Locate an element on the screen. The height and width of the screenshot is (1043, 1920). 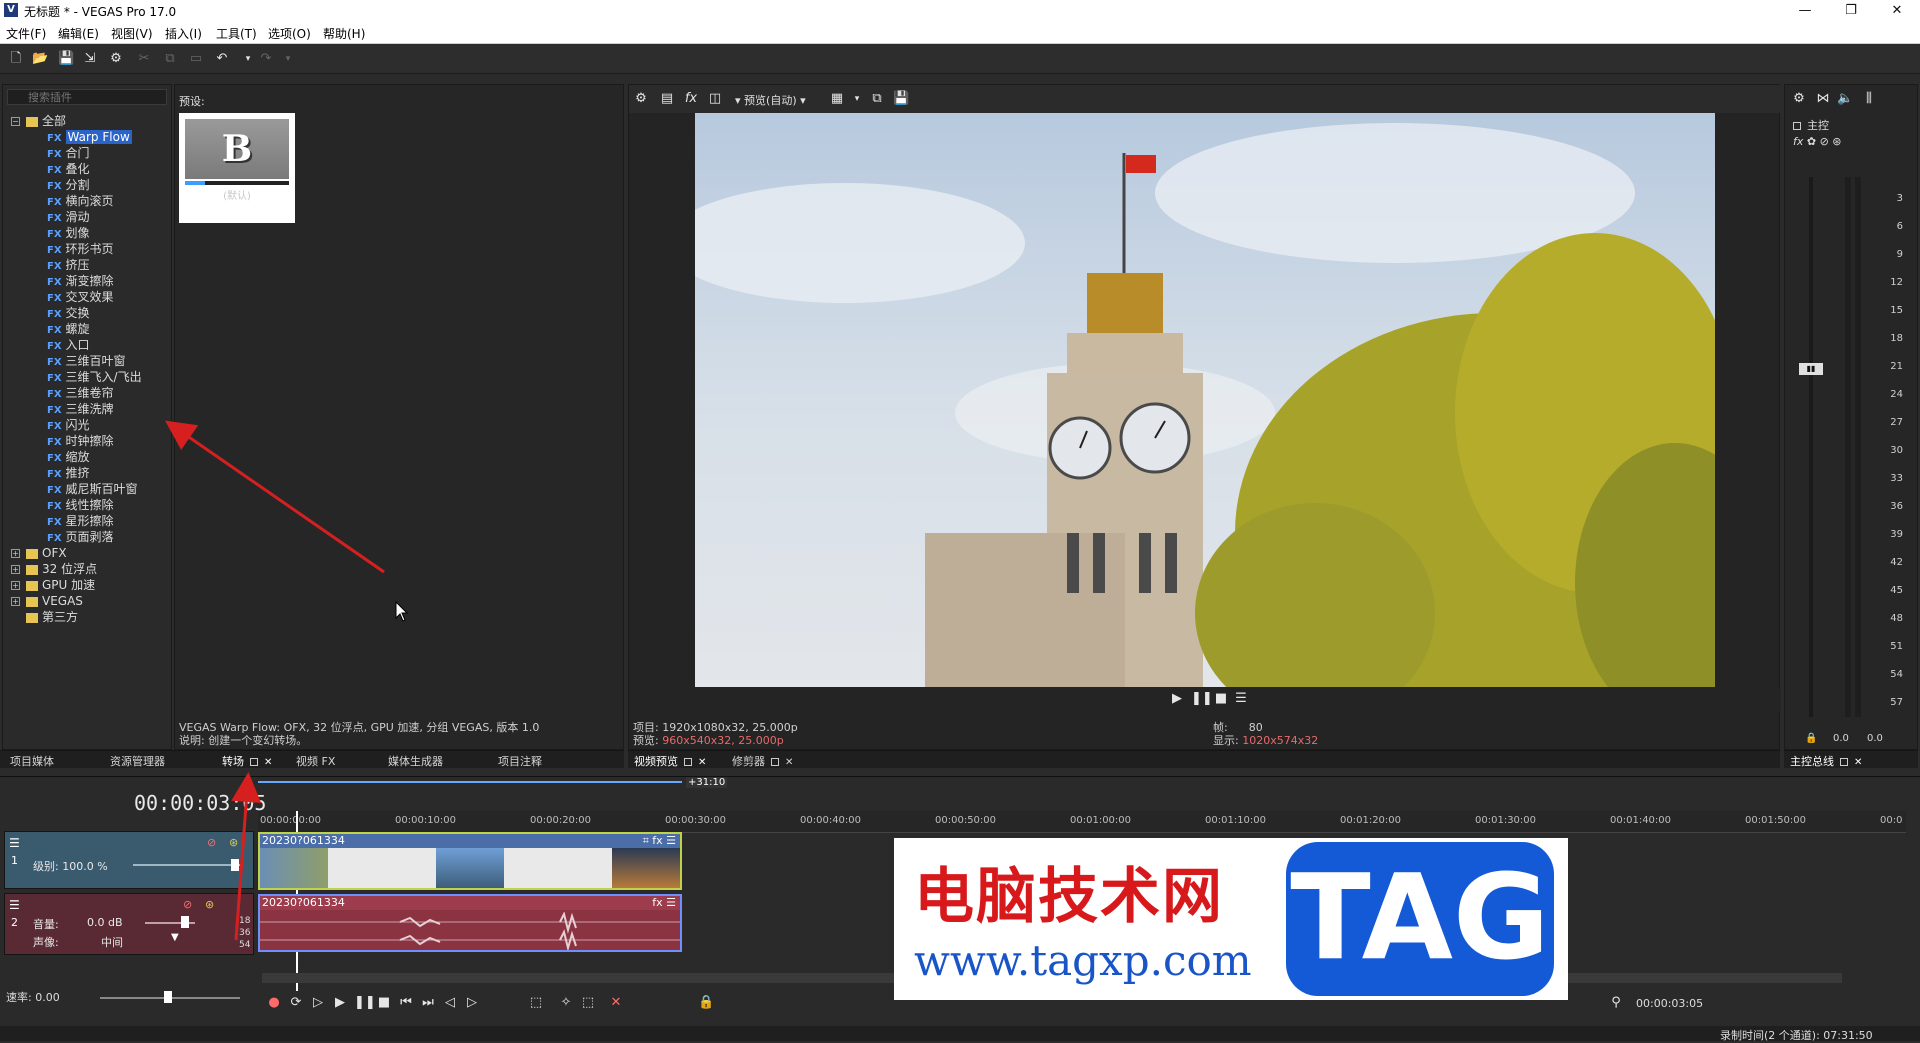
preview-settings-icon: ⚙ is located at coordinates (641, 99).